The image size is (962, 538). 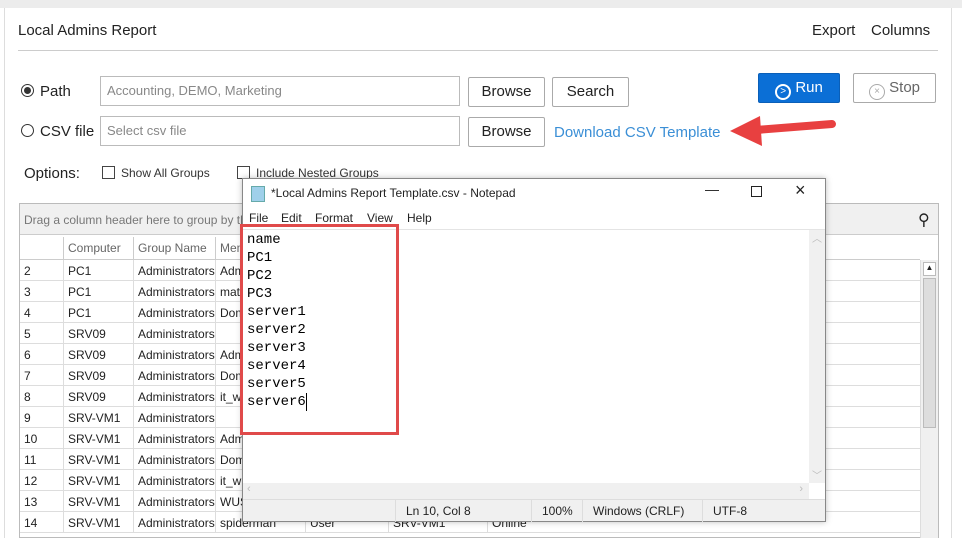 I want to click on menu-help: Help, so click(x=419, y=218).